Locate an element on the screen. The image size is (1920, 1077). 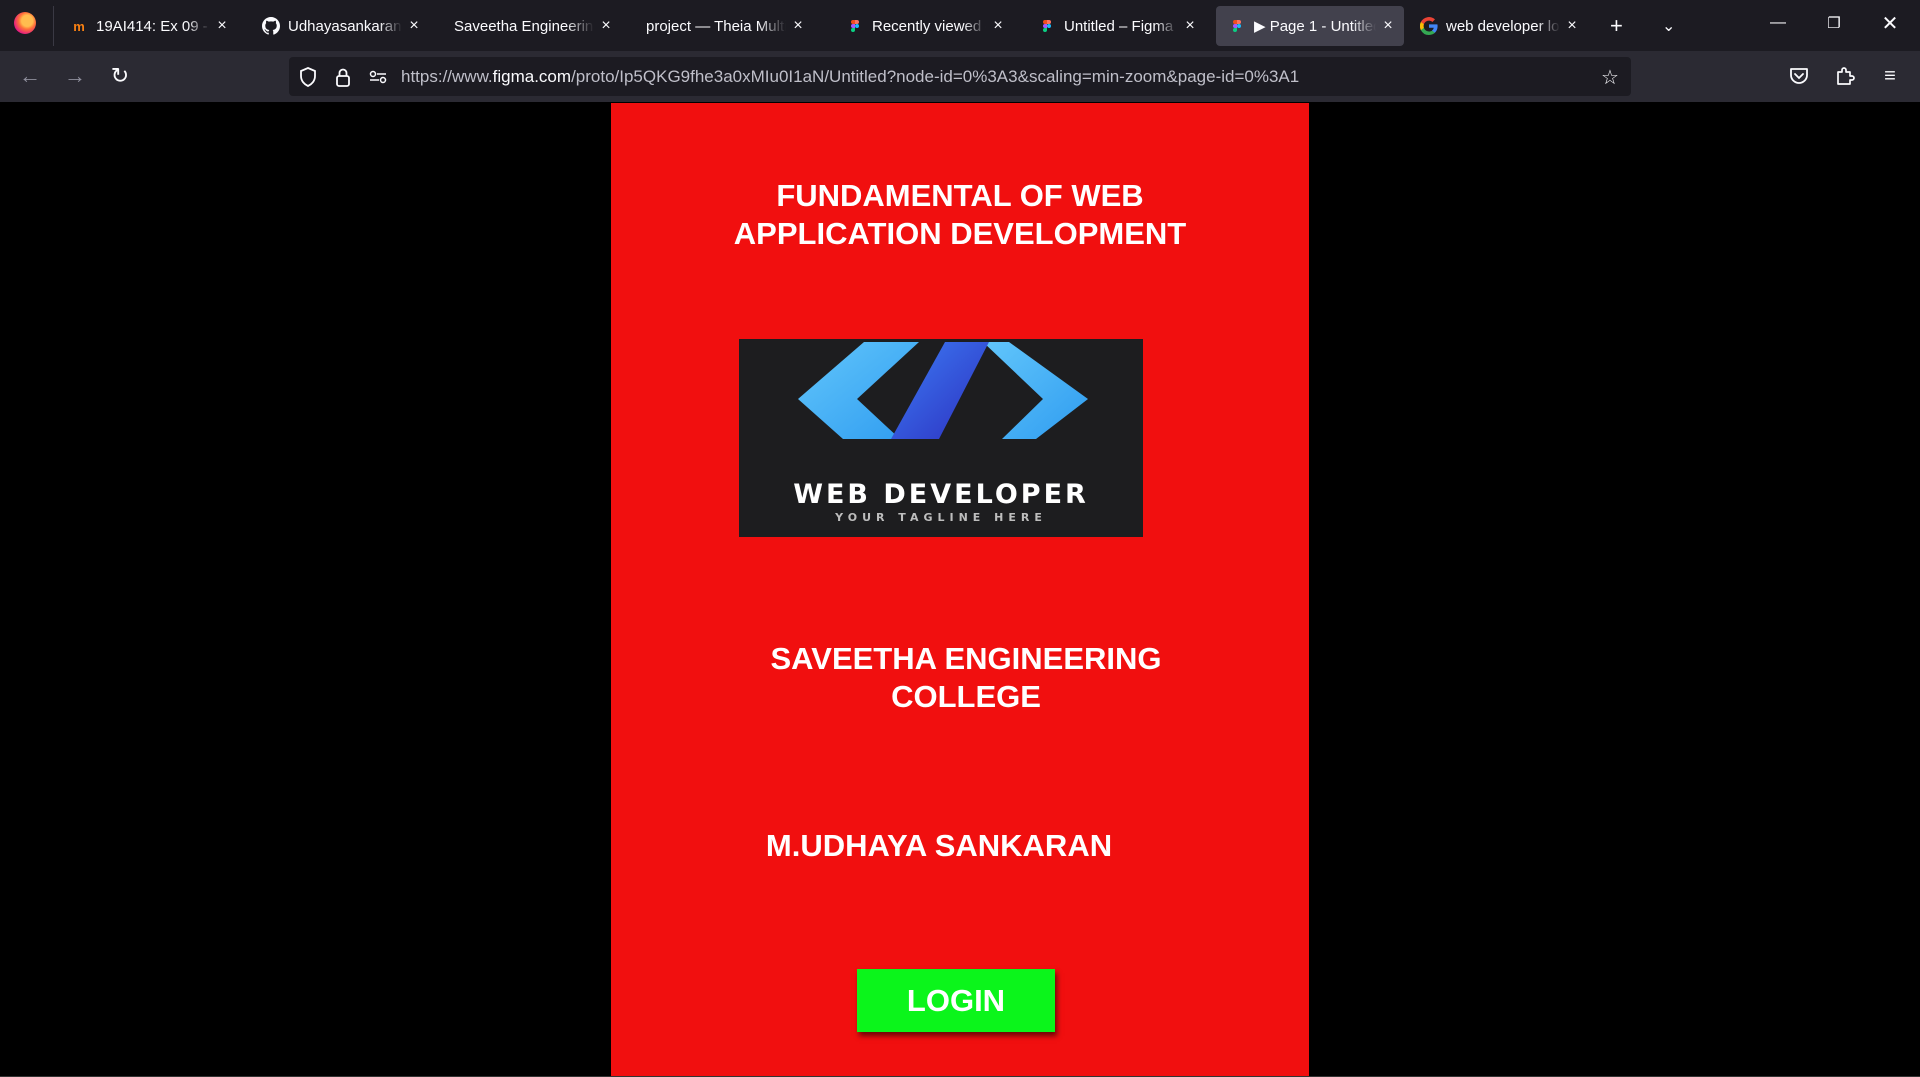
google-icon is located at coordinates (1429, 26).